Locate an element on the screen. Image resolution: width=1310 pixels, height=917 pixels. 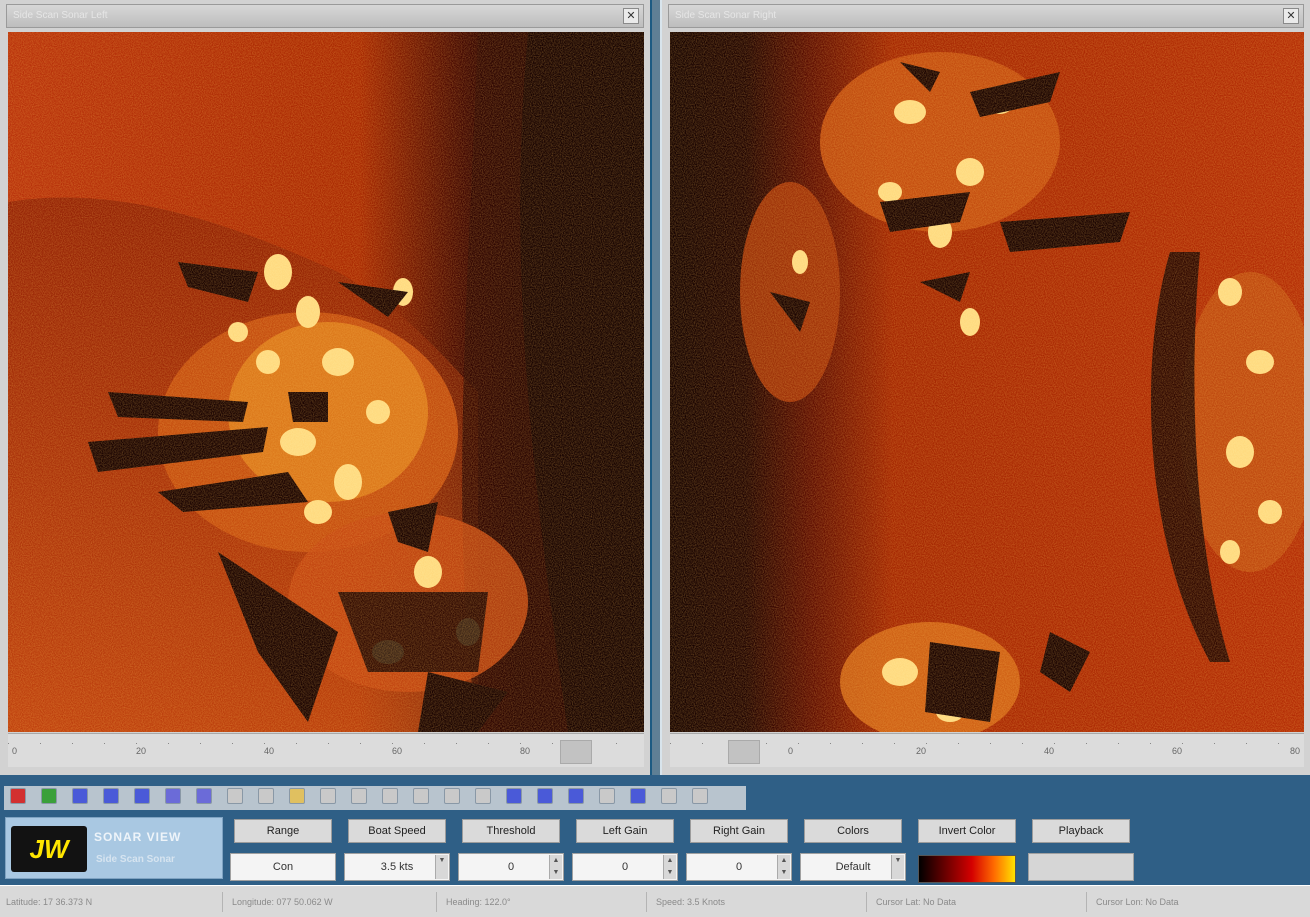
redo-icon is located at coordinates (514, 796).